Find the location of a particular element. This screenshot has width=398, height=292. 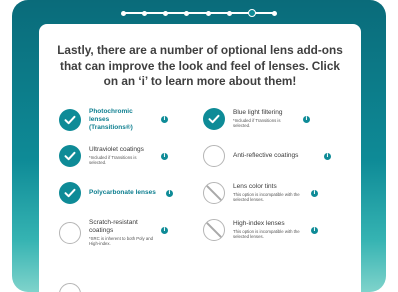

option-polycarbonate: Polycarbonate lenses is located at coordinates (107, 193).